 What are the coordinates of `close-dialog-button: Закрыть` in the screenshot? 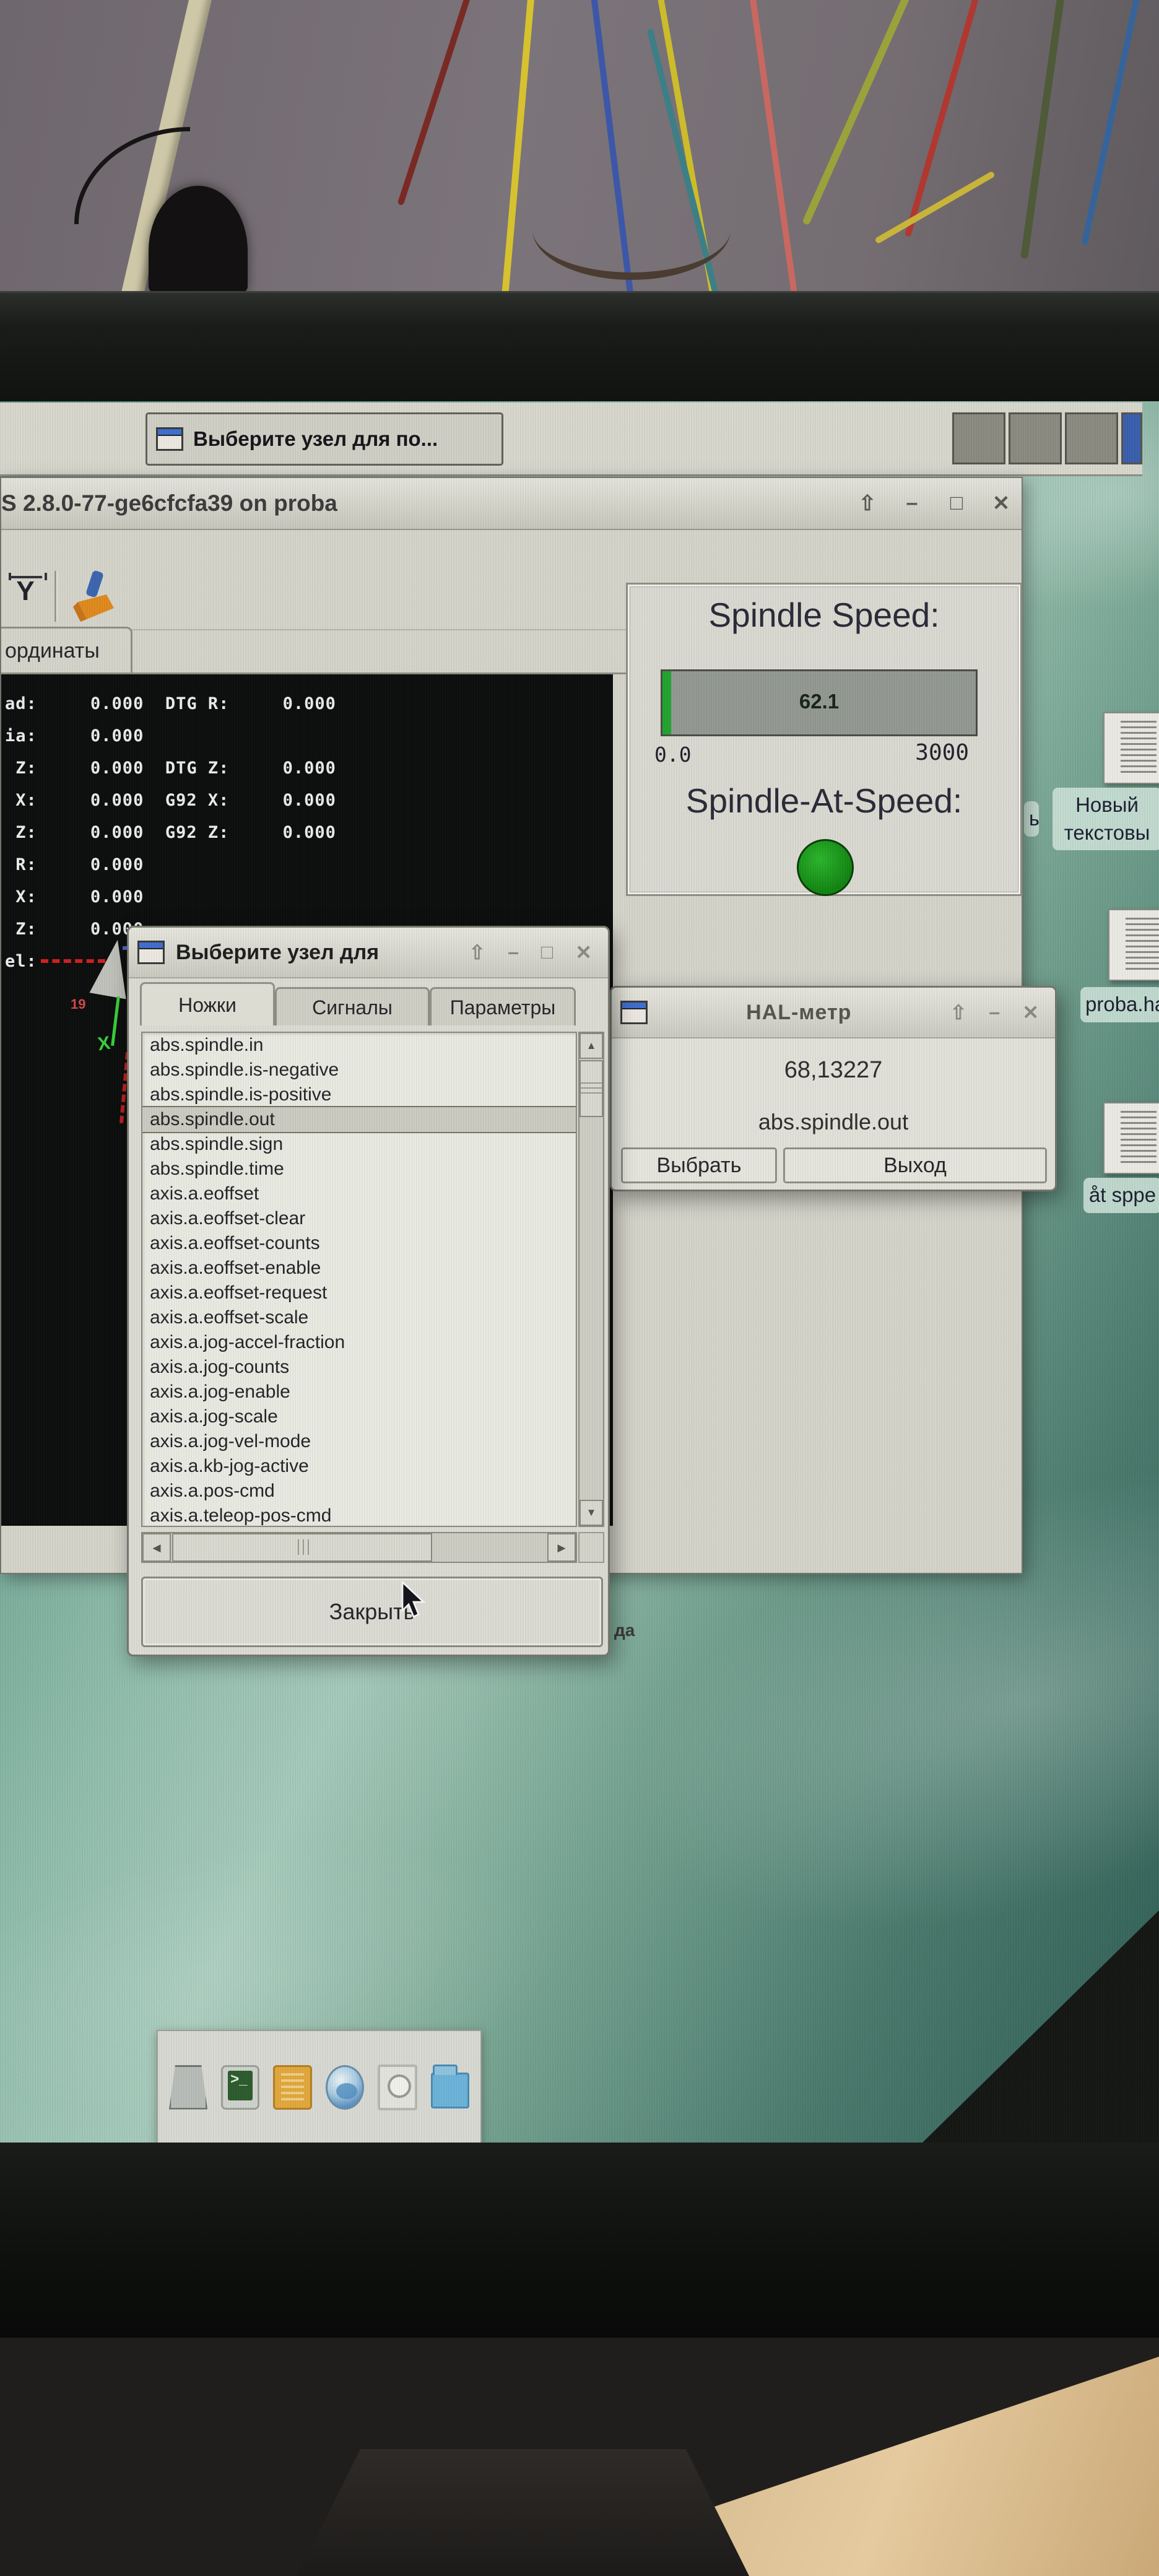 It's located at (372, 1612).